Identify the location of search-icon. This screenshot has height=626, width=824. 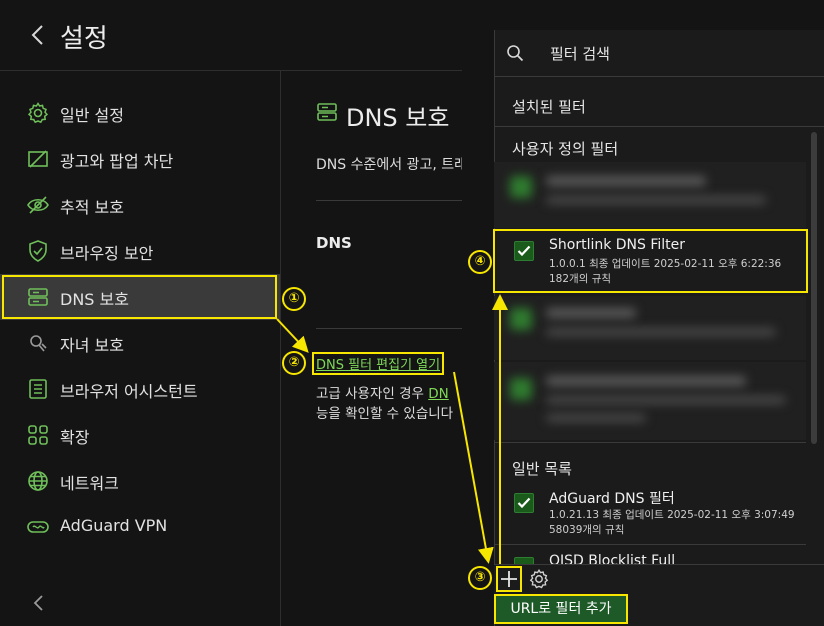
(515, 53).